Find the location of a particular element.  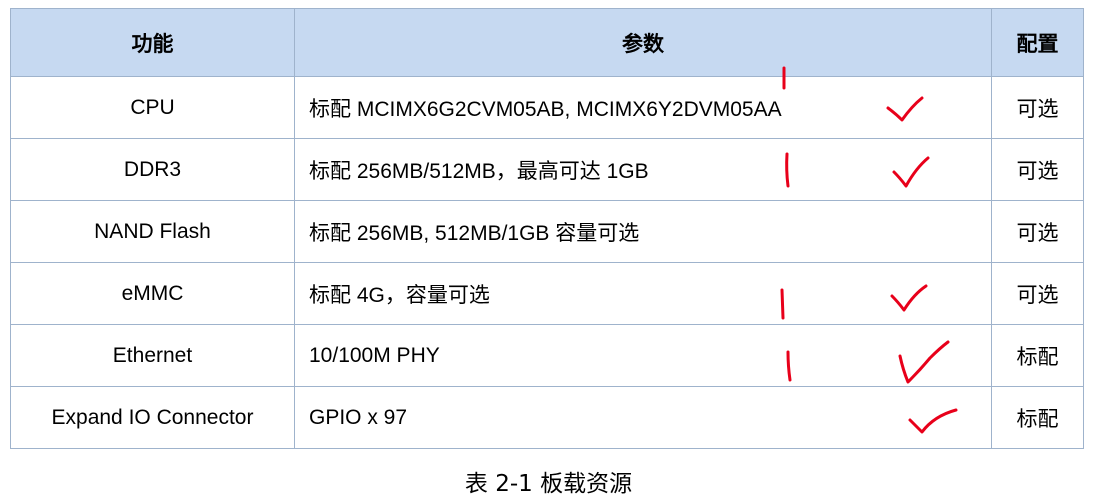

header-parameter: 参数 is located at coordinates (643, 42).